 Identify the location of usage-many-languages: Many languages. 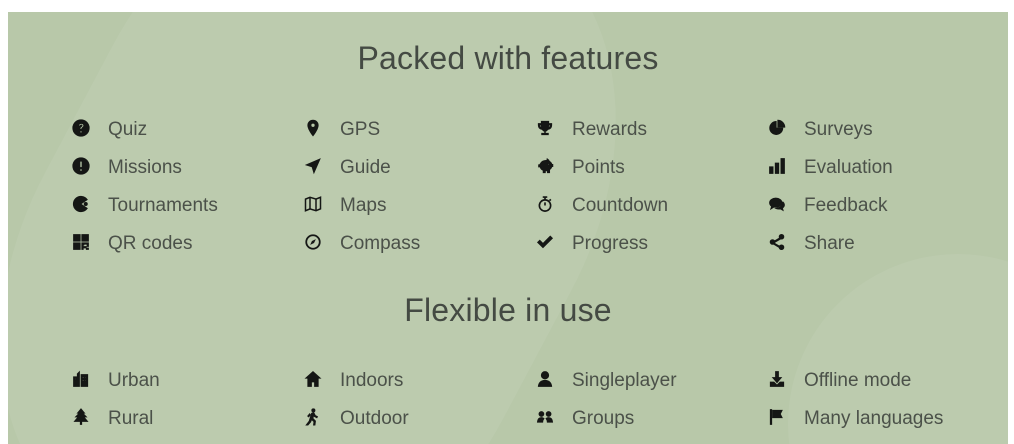
(884, 417).